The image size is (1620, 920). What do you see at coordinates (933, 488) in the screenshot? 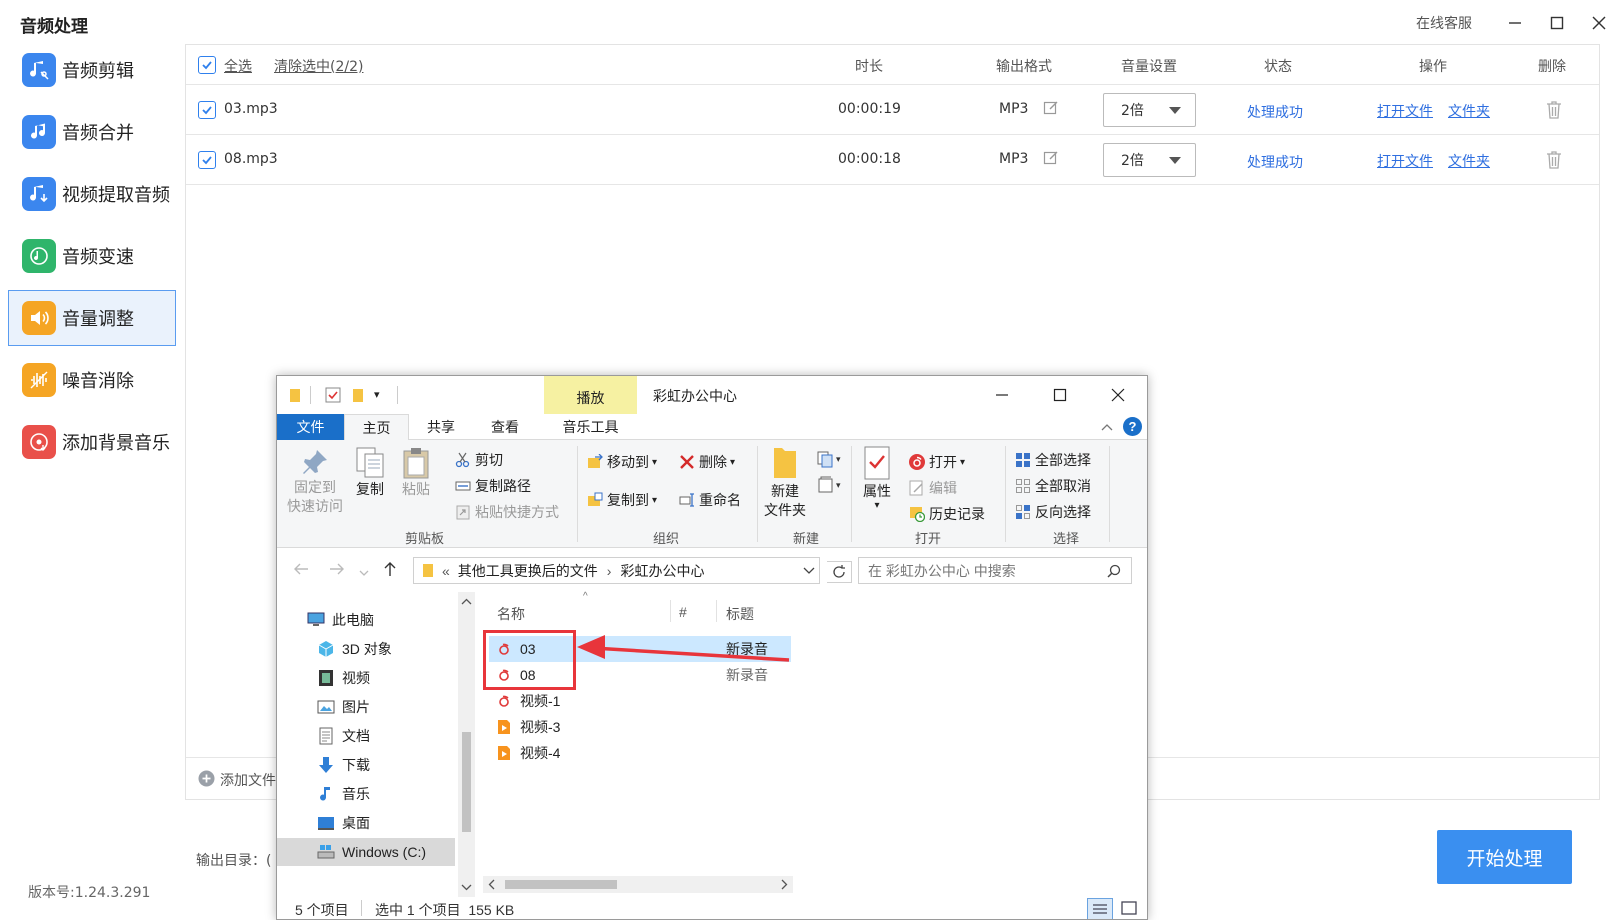
I see `edit-button: 编辑` at bounding box center [933, 488].